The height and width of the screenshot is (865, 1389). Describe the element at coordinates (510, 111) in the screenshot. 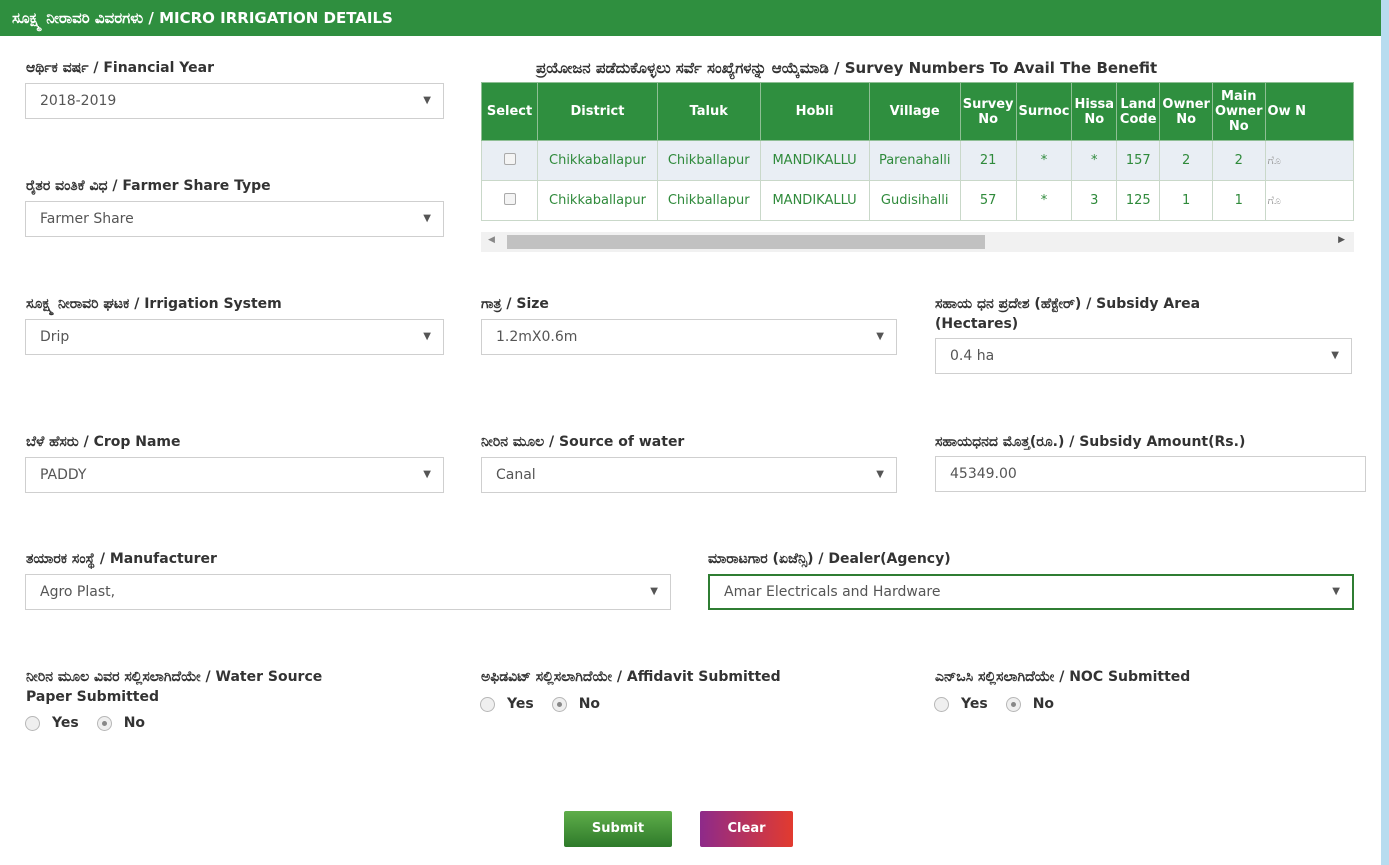

I see `column-header: Select` at that location.